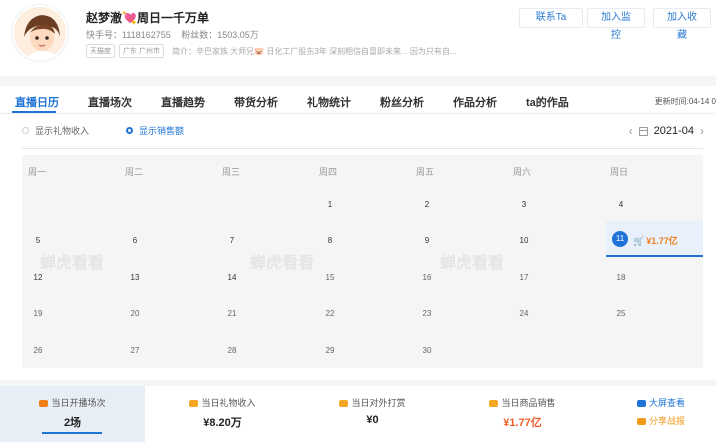 This screenshot has width=716, height=442. I want to click on calendar-day: 6, so click(135, 240).